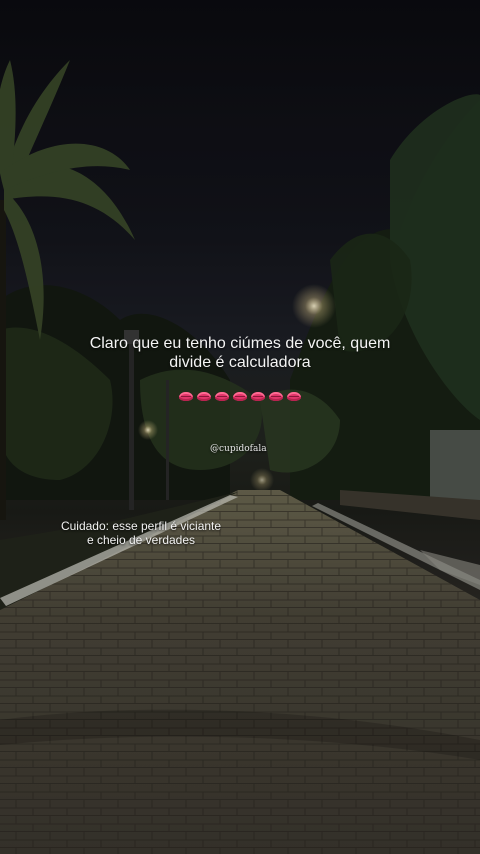 This screenshot has width=480, height=854. Describe the element at coordinates (141, 526) in the screenshot. I see `warning-line-1: Cuidado: esse perfil é viciante` at that location.